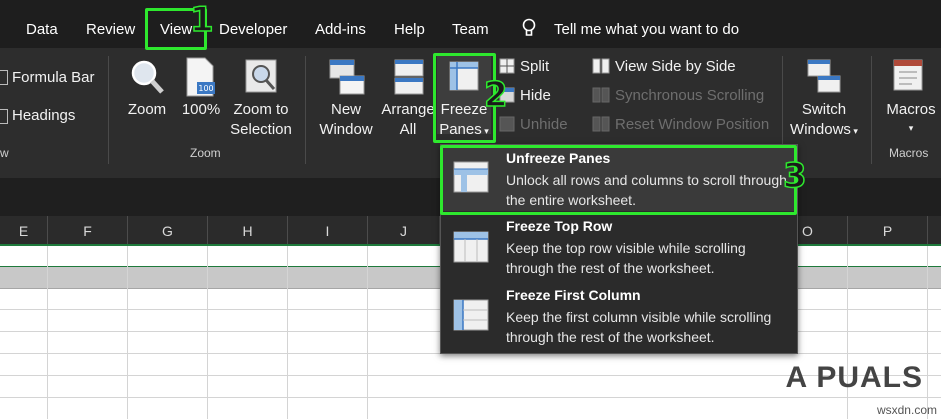 The height and width of the screenshot is (419, 941). I want to click on svg-text: 100, so click(205, 88).